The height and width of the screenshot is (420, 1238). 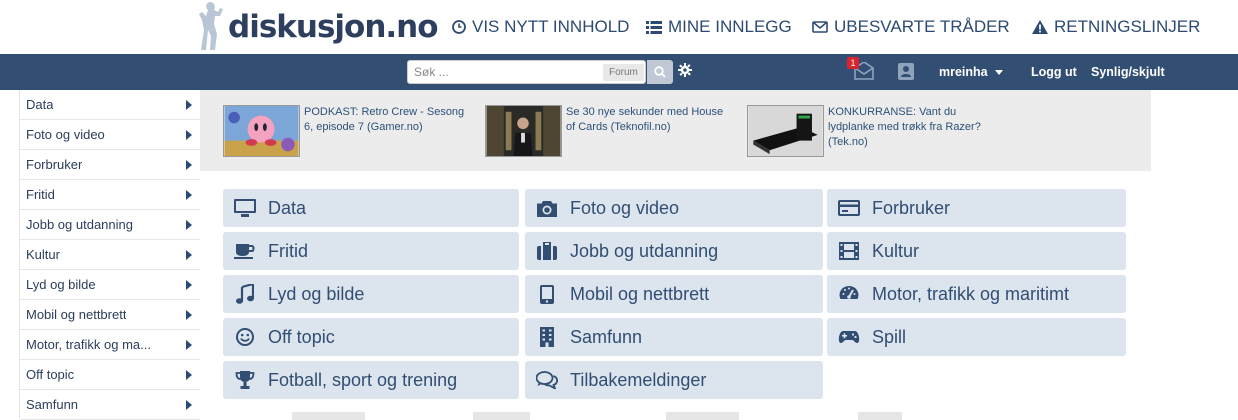 I want to click on category-kultur: Kultur, so click(x=976, y=251).